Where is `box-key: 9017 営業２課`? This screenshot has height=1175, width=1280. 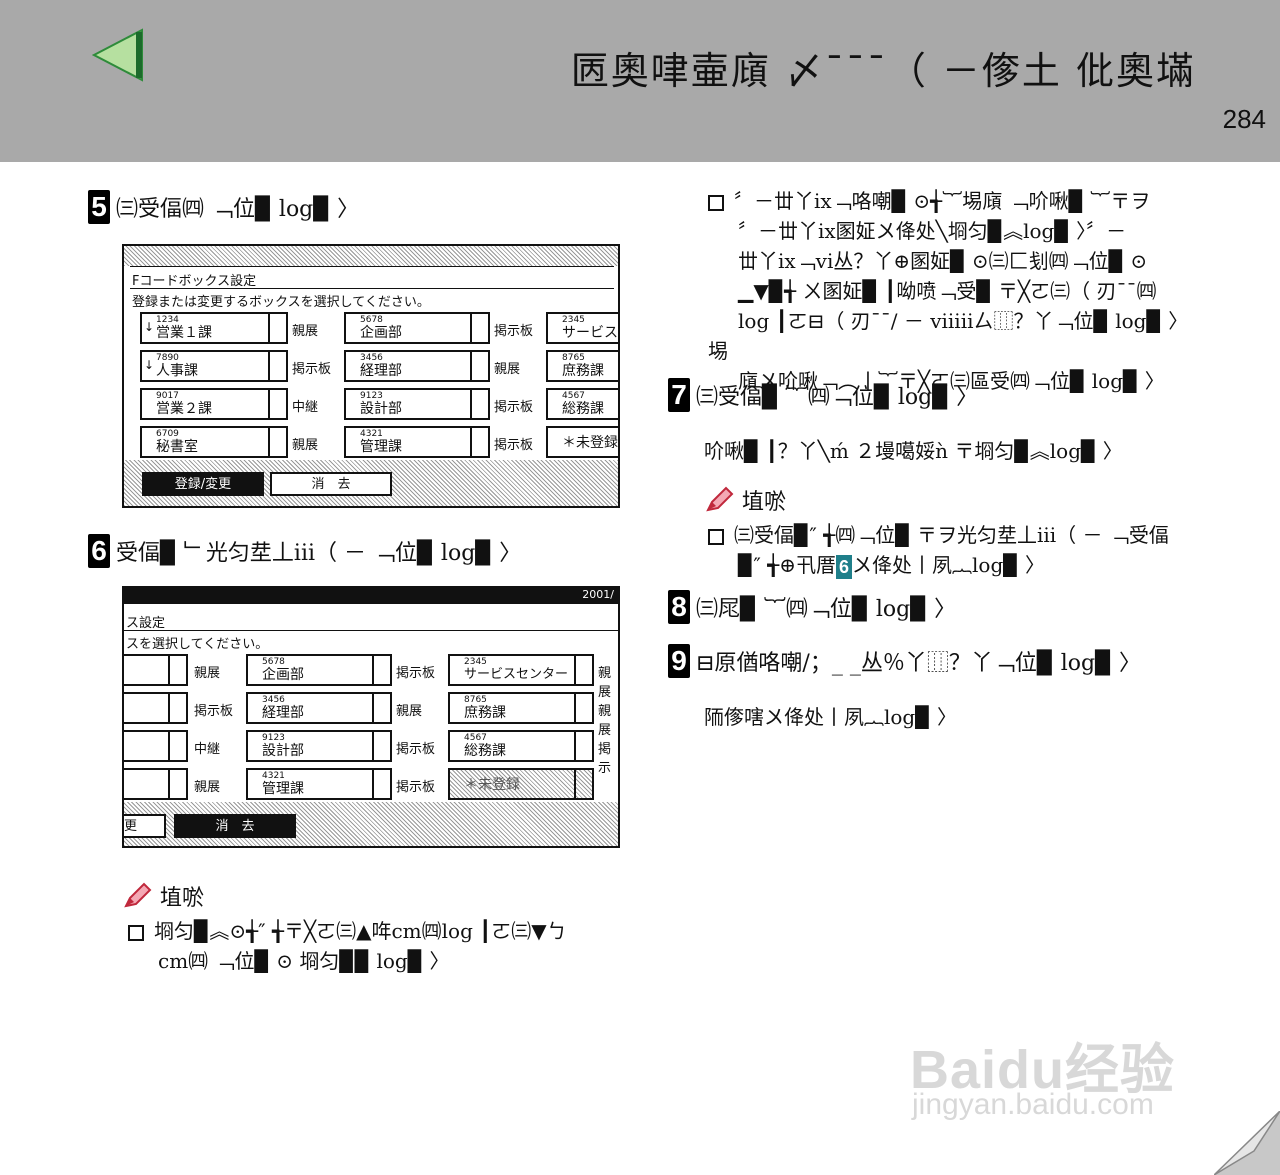
box-key: 9017 営業２課 is located at coordinates (214, 404).